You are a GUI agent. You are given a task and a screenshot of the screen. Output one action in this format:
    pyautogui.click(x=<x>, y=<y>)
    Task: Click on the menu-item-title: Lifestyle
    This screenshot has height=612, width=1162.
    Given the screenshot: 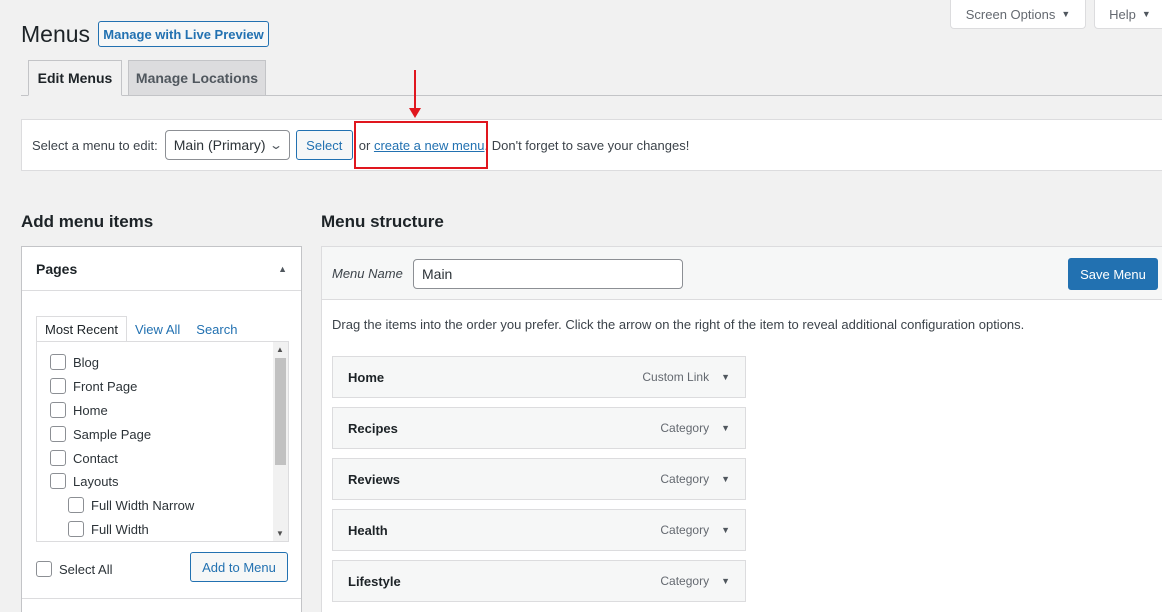 What is the action you would take?
    pyautogui.click(x=374, y=581)
    